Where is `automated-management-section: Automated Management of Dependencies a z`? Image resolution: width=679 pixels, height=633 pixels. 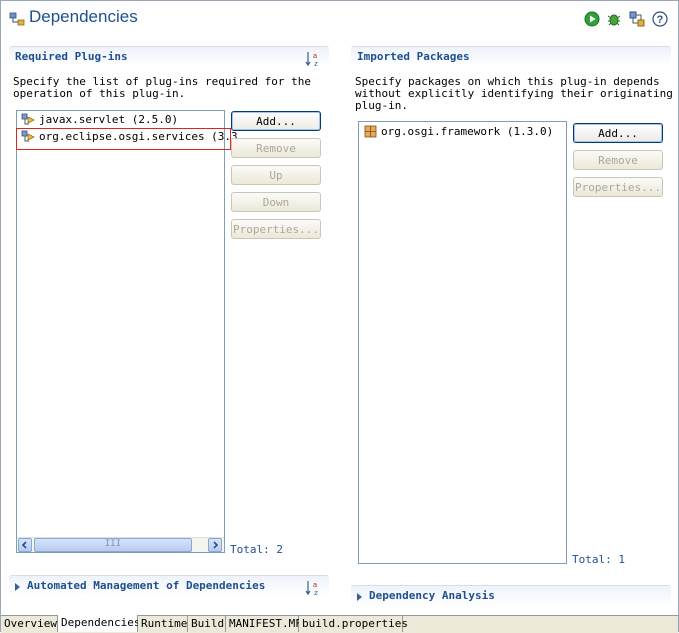
automated-management-section: Automated Management of Dependencies a z is located at coordinates (169, 585).